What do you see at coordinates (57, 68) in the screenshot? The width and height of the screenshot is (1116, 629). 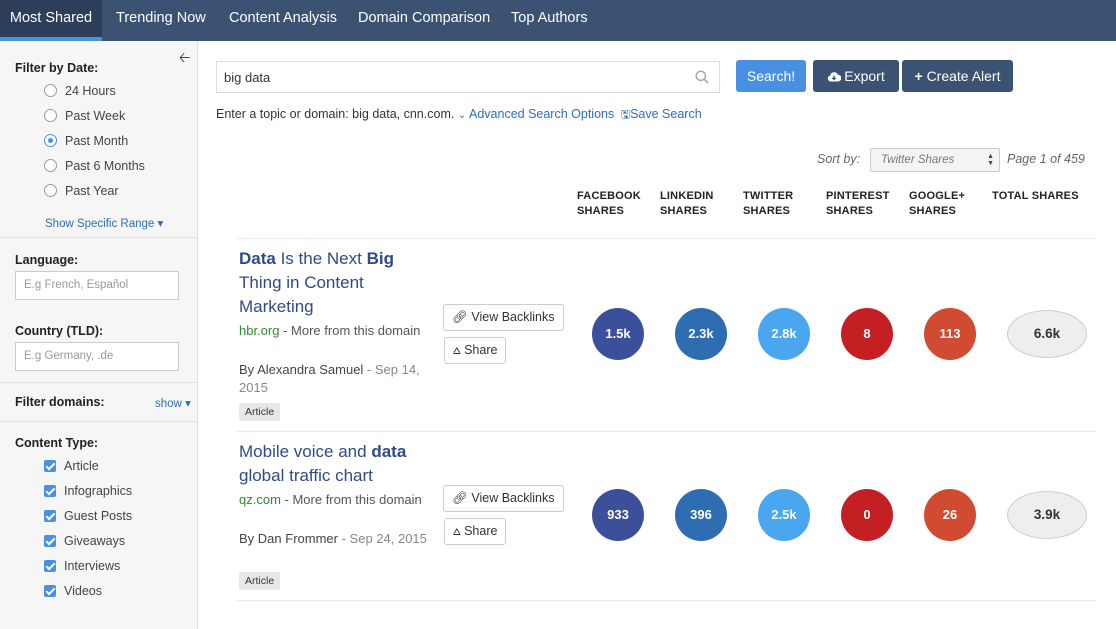 I see `filter-date-label: Filter by Date:` at bounding box center [57, 68].